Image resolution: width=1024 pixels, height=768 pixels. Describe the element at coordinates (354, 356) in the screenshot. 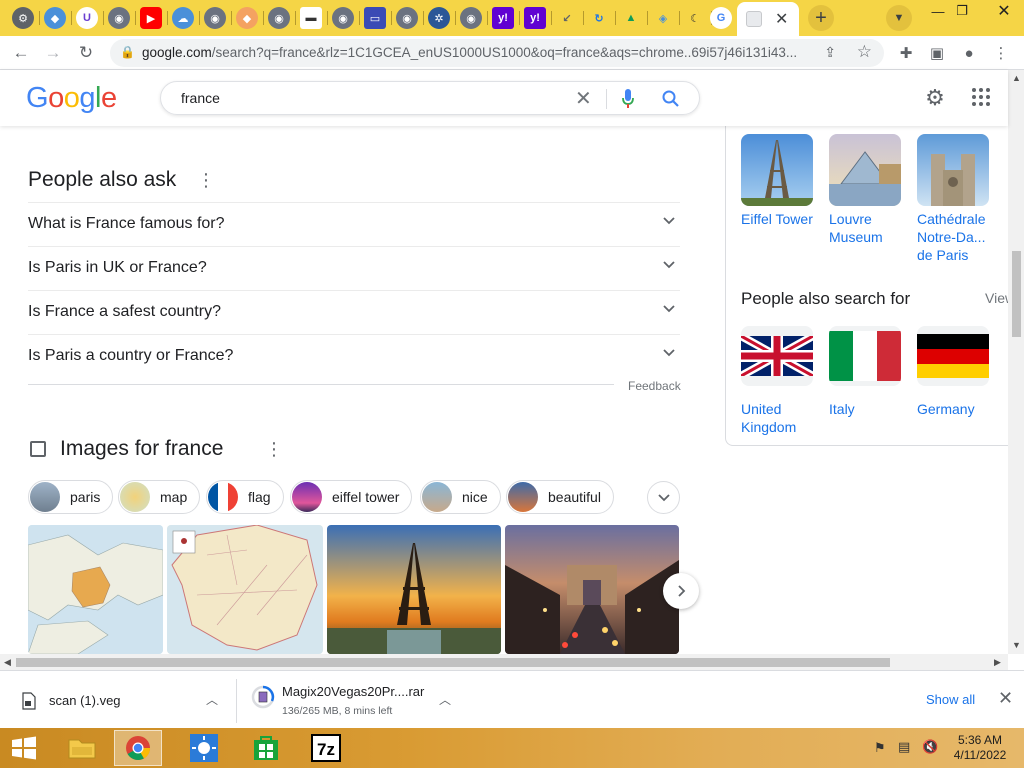

I see `paa-question: Is Paris a country or France?` at that location.